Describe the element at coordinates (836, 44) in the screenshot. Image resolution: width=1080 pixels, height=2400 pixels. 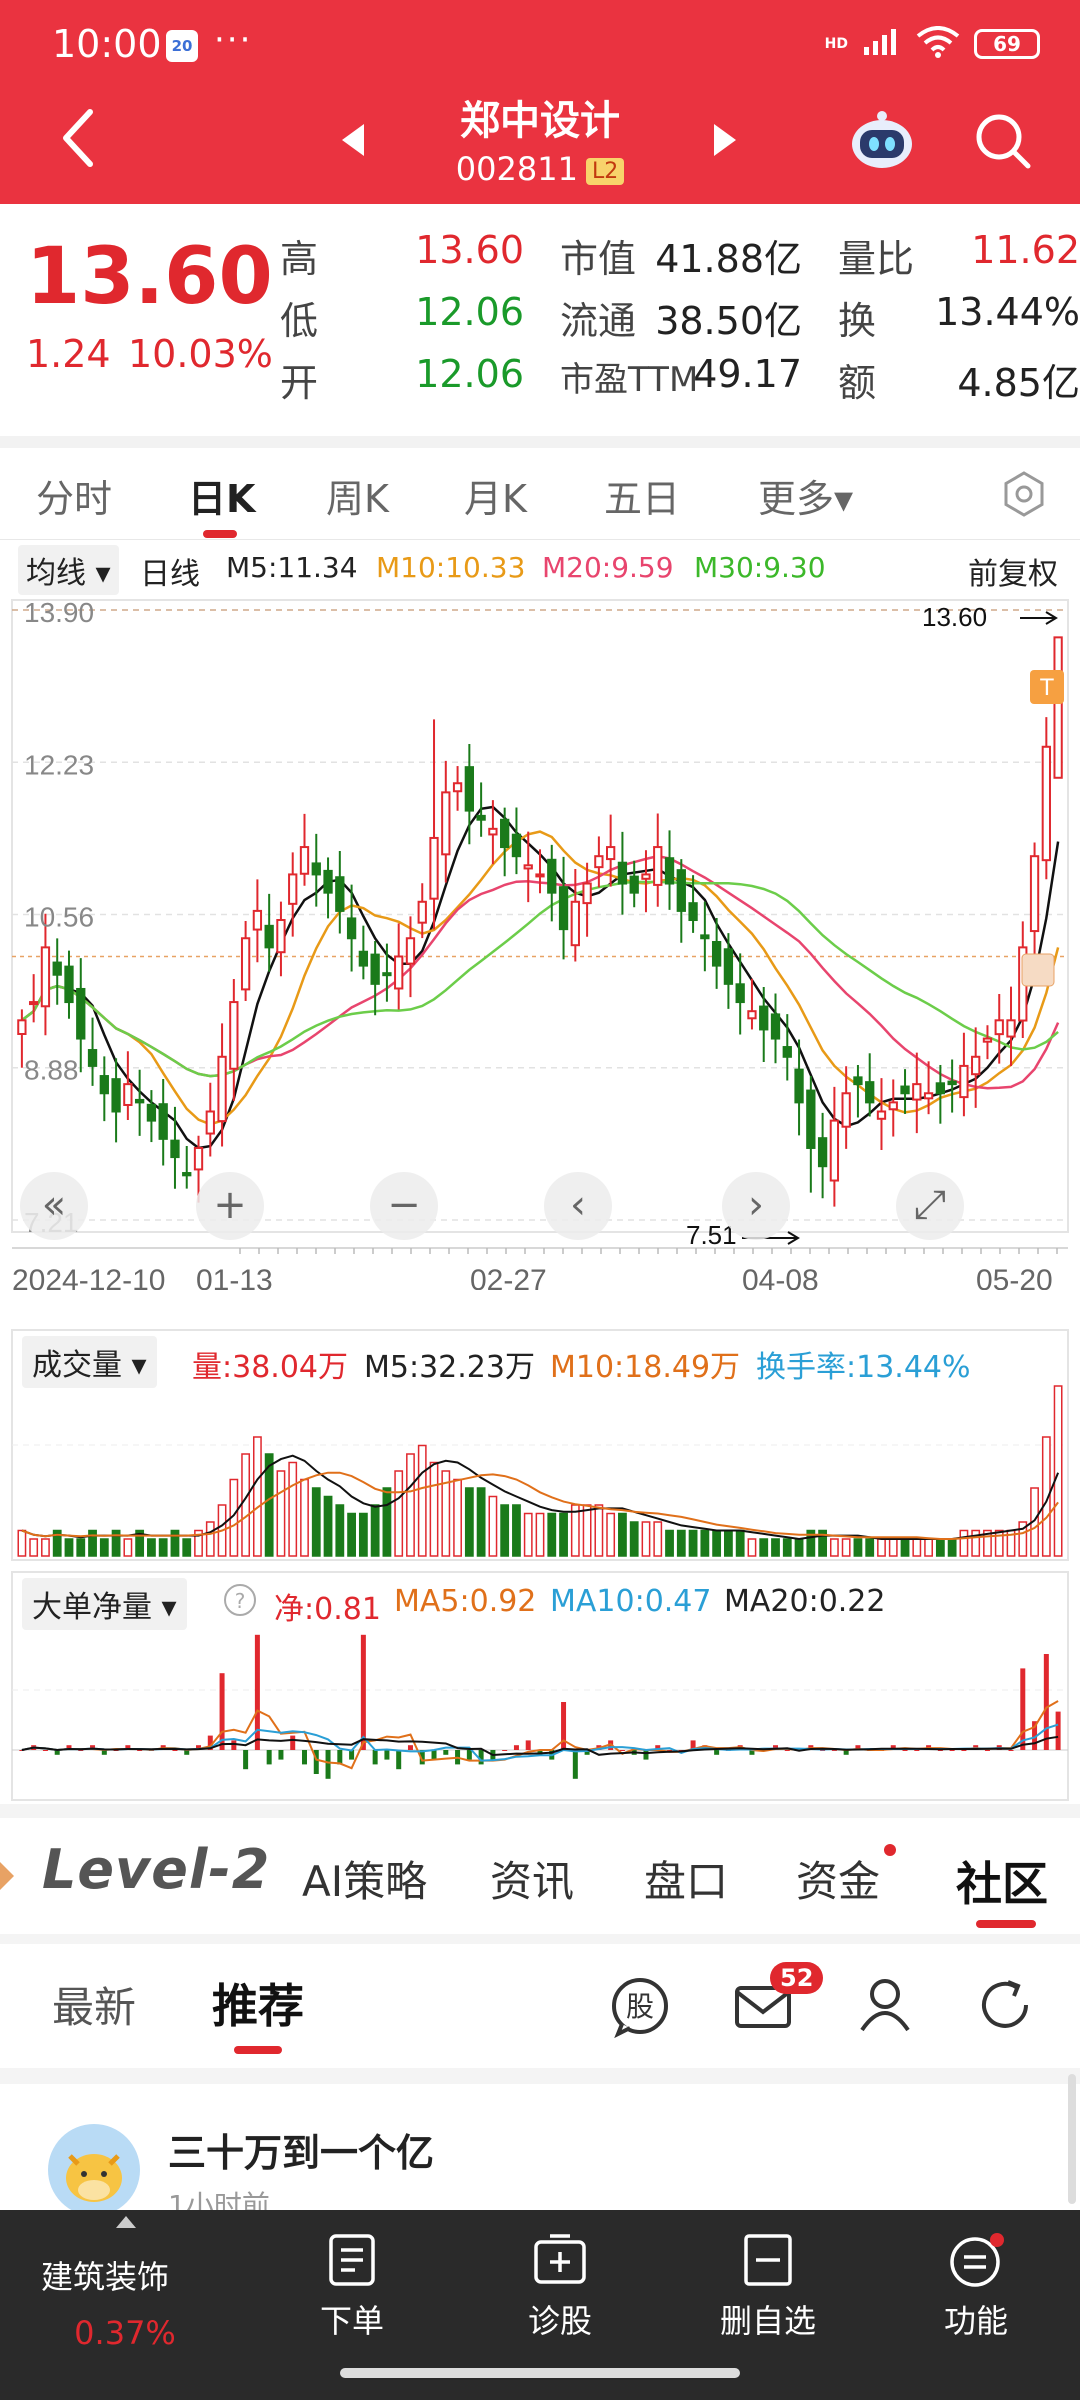
I see `network-label: HD` at that location.